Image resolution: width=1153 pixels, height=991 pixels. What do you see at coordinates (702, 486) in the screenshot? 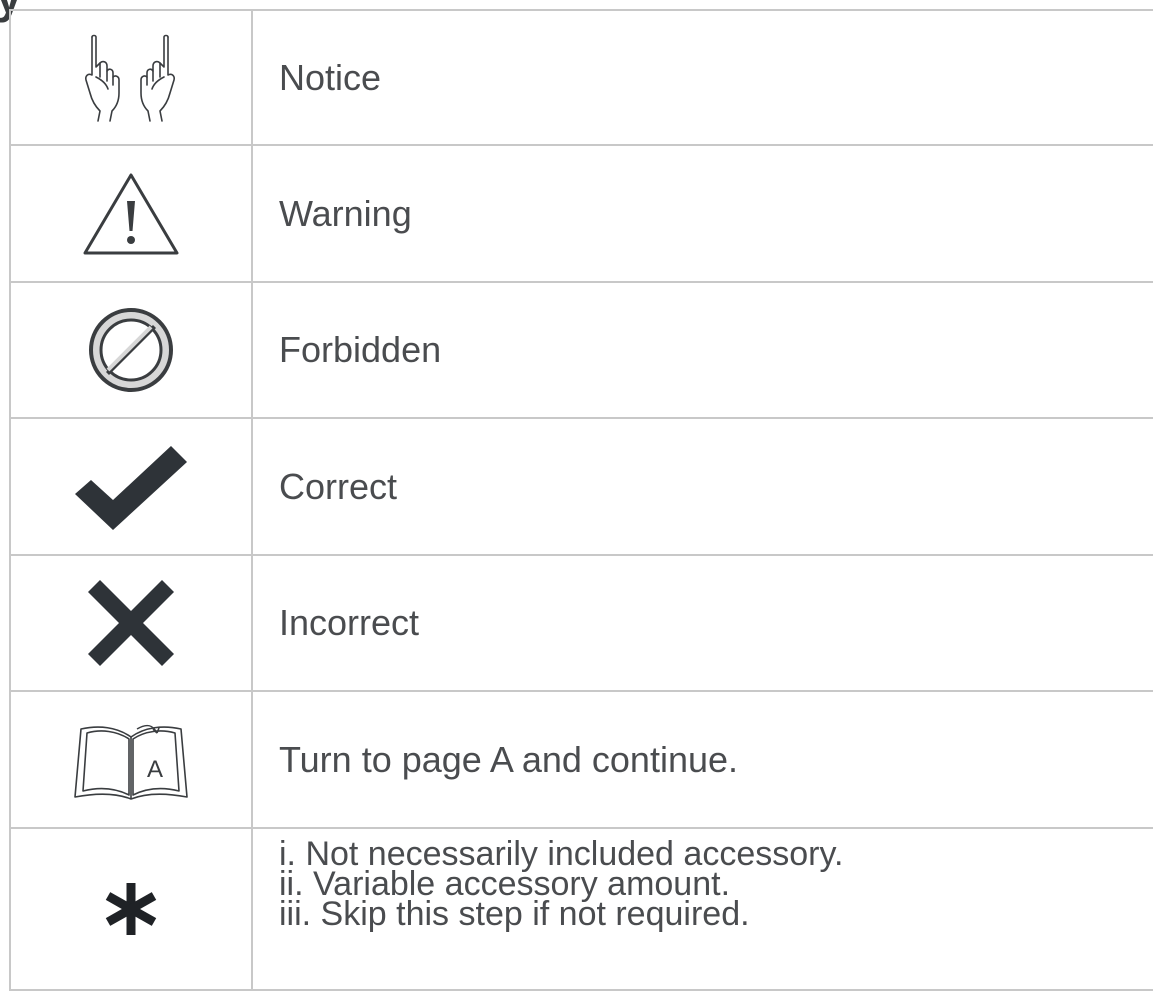
I see `legend-label: Correct` at bounding box center [702, 486].